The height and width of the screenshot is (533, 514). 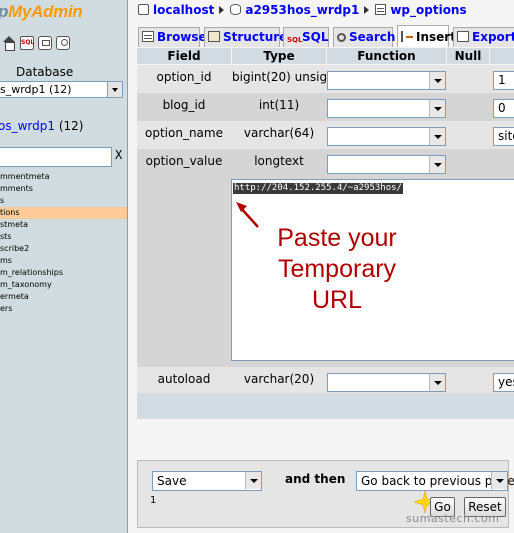 What do you see at coordinates (503, 382) in the screenshot?
I see `value-input: yes` at bounding box center [503, 382].